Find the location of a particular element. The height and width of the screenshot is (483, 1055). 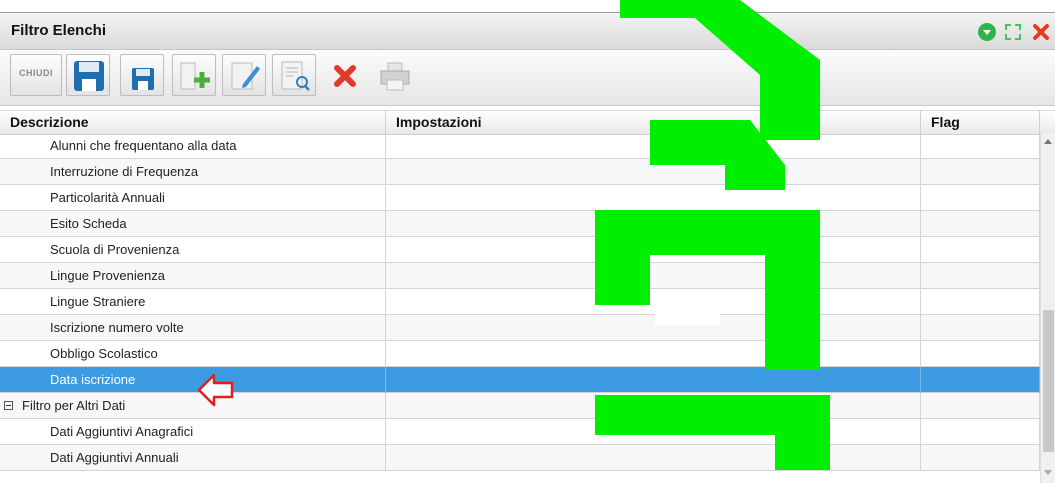

cell-descrizione: Particolarità Annuali is located at coordinates (193, 198).